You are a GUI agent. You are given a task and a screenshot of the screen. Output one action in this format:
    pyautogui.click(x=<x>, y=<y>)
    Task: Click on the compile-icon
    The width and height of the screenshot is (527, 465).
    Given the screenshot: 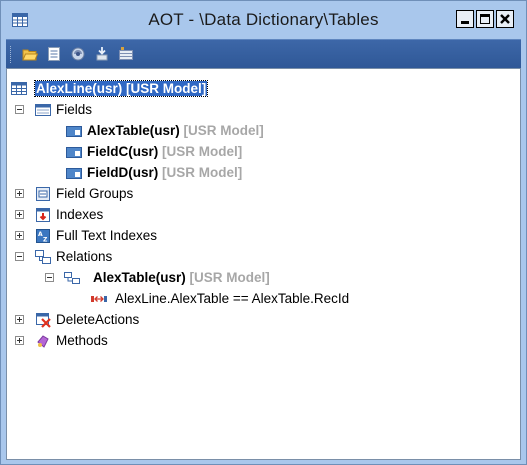 What is the action you would take?
    pyautogui.click(x=78, y=54)
    